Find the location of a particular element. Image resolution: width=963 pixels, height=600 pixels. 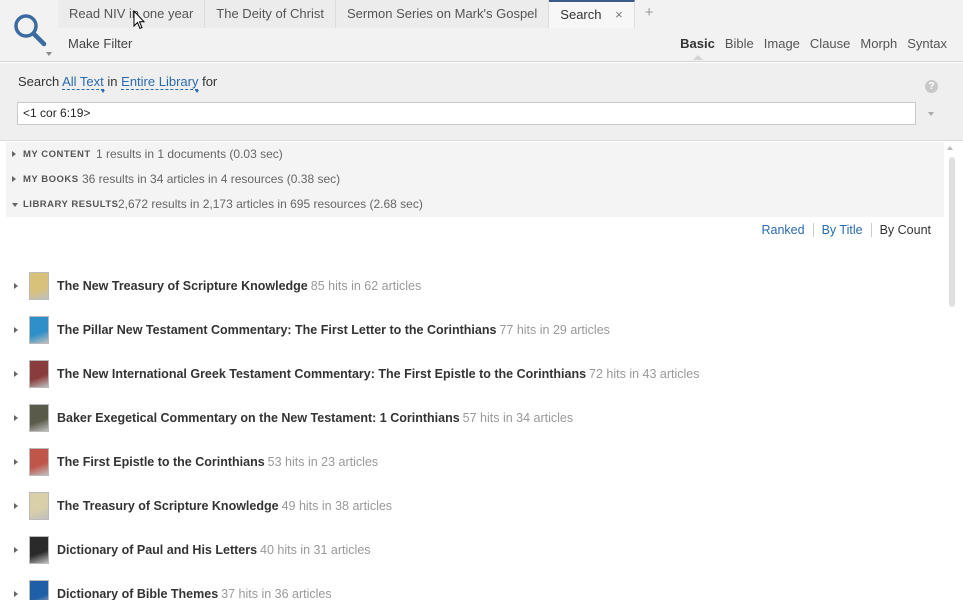

scope-label: All Text is located at coordinates (83, 81).